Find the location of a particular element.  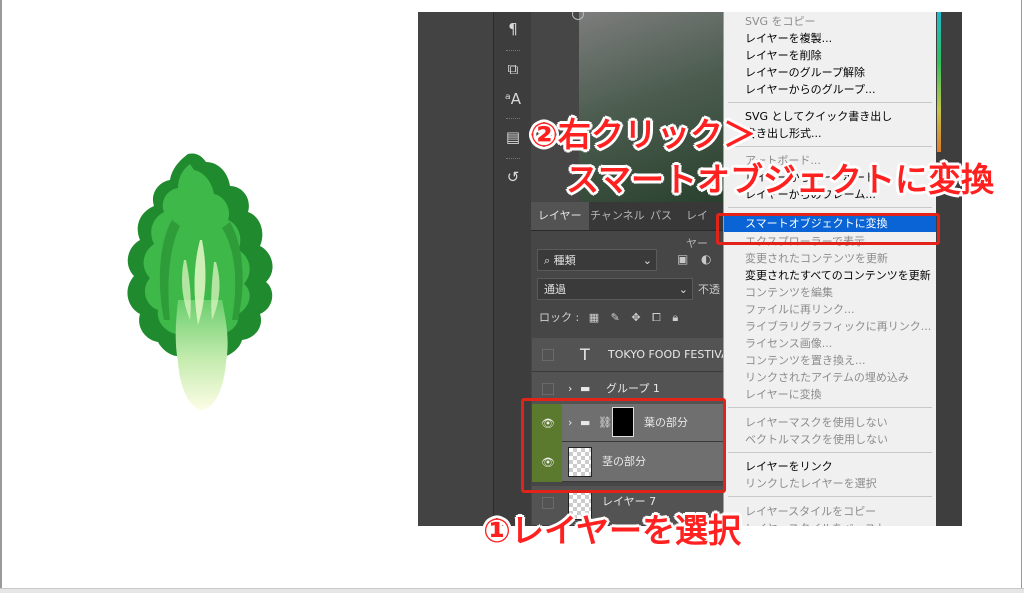

notes-icon: ▤ is located at coordinates (513, 137).